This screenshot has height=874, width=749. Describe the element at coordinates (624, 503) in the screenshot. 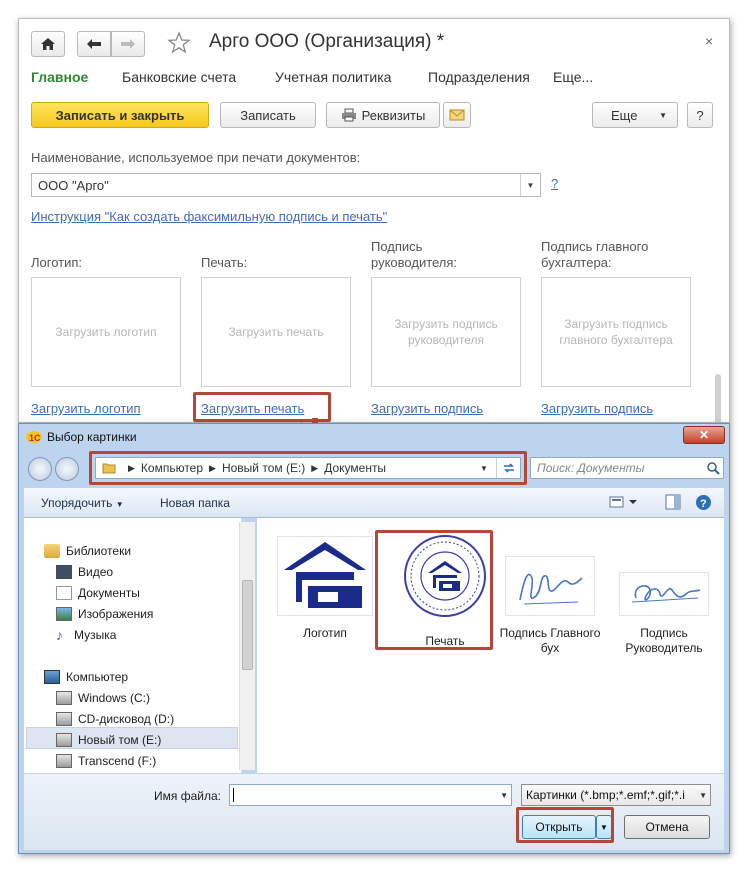

I see `view-options-icon` at that location.